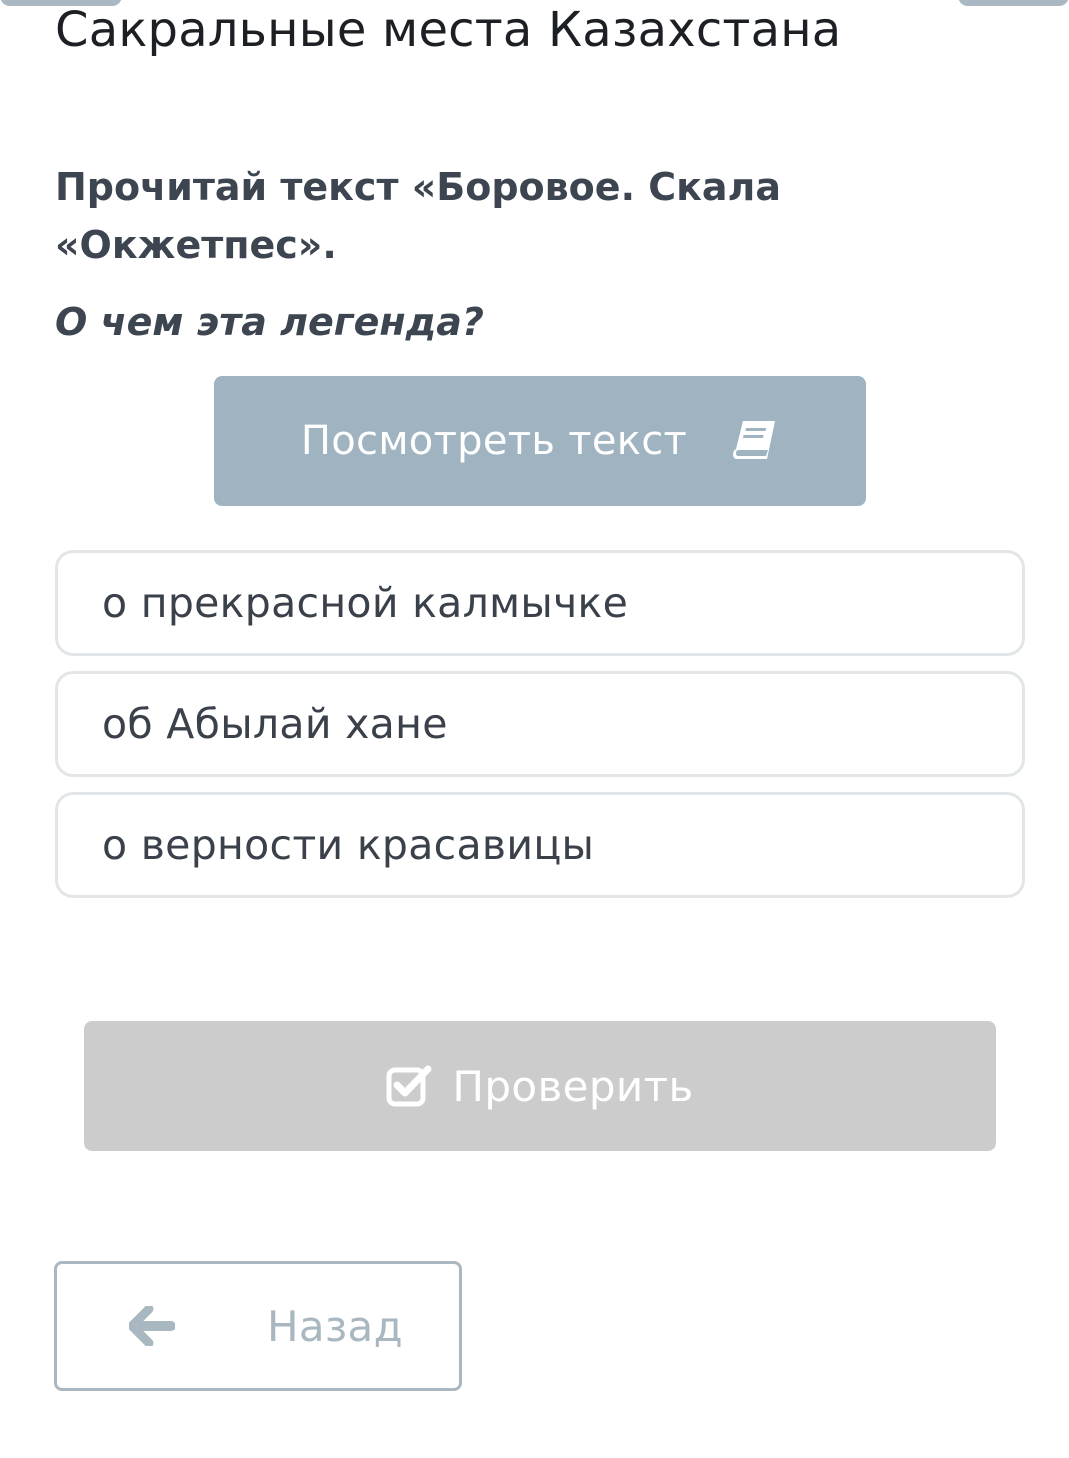 Image resolution: width=1069 pixels, height=1458 pixels. What do you see at coordinates (1013, 3) in the screenshot?
I see `top-tab-right` at bounding box center [1013, 3].